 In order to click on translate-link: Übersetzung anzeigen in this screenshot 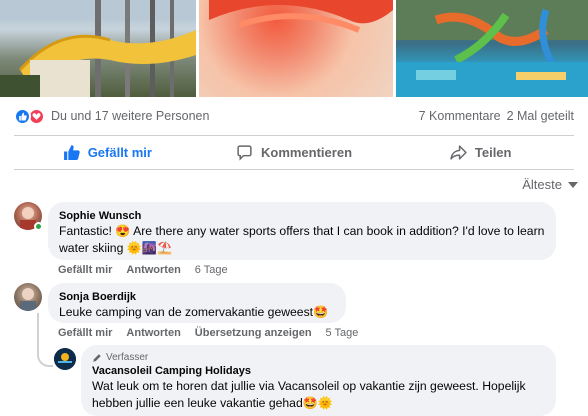, I will do `click(253, 333)`.